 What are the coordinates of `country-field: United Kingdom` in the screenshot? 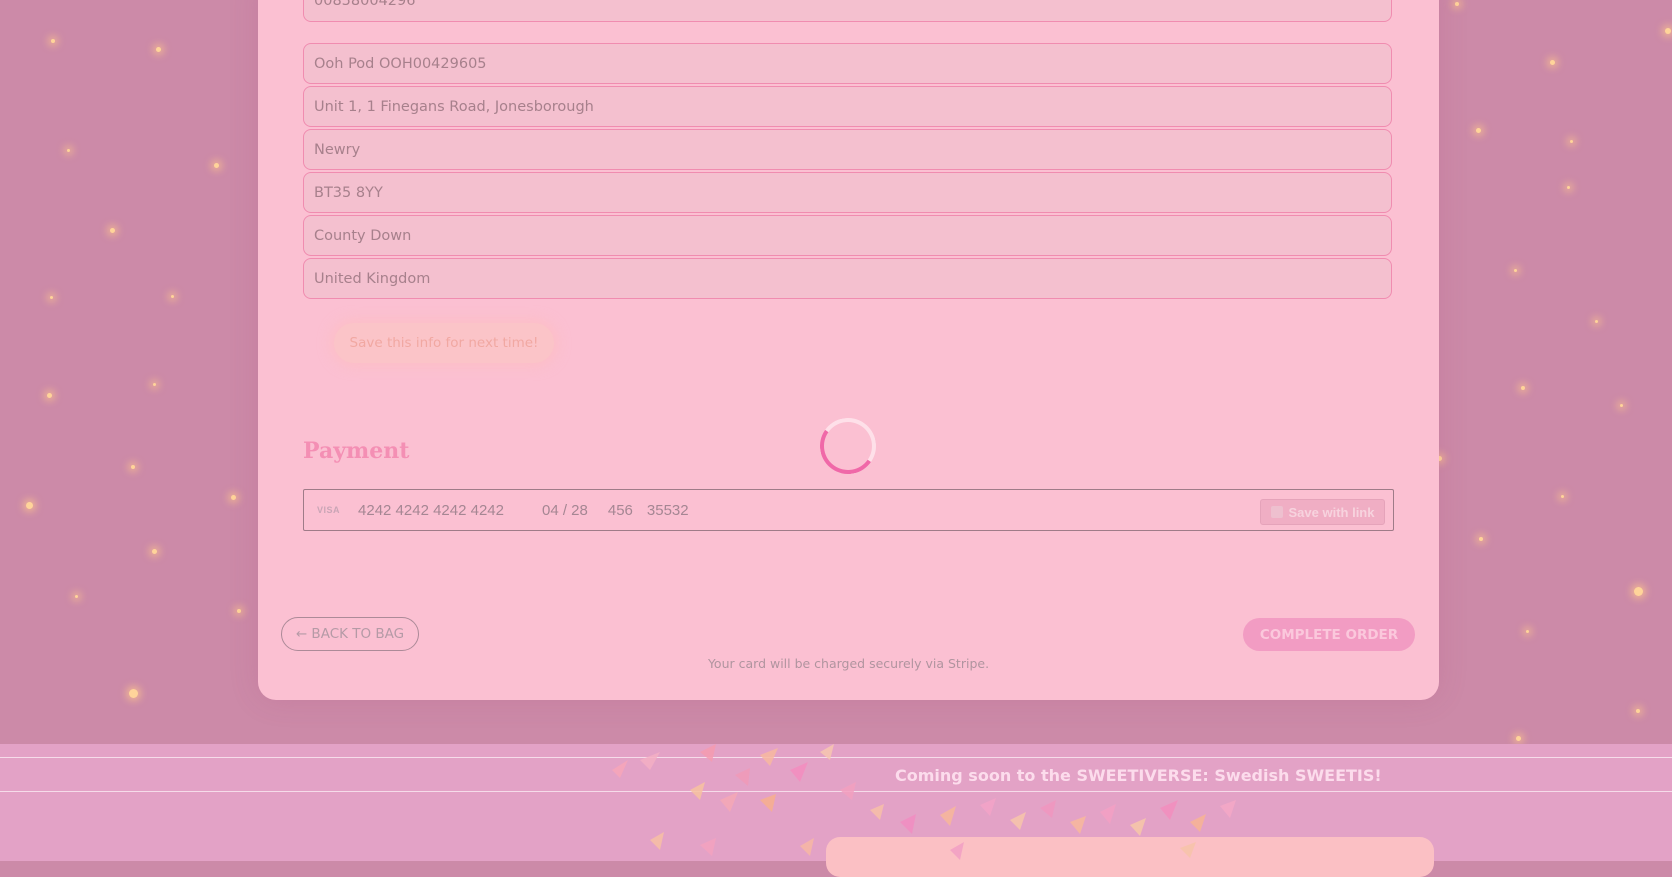 It's located at (847, 278).